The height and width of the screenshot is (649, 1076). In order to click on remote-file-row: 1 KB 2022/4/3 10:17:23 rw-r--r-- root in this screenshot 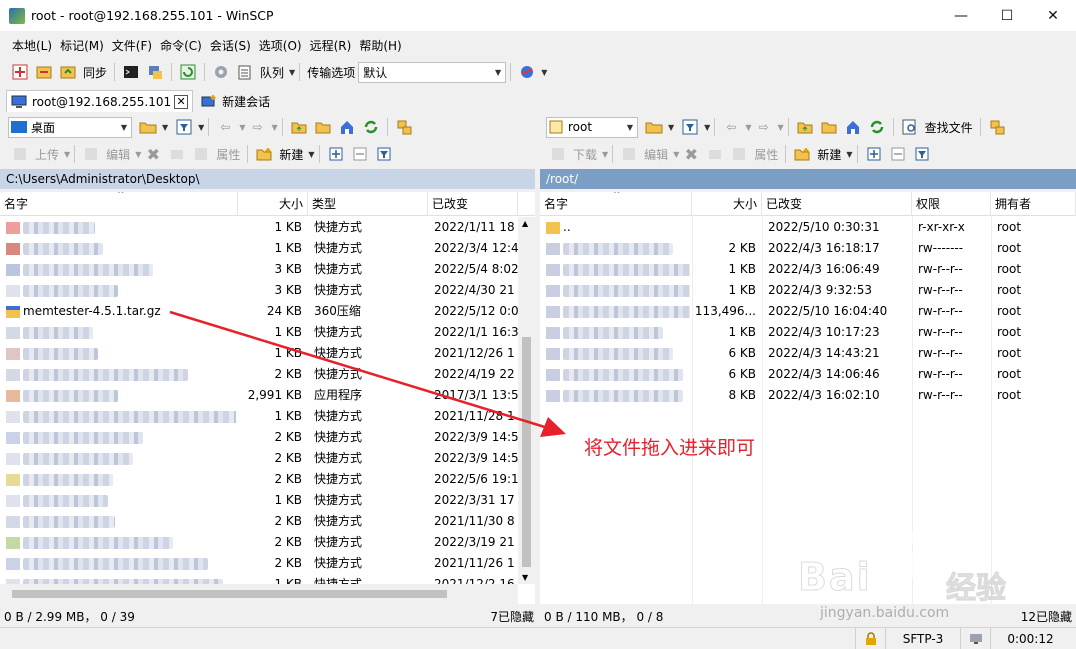, I will do `click(808, 332)`.